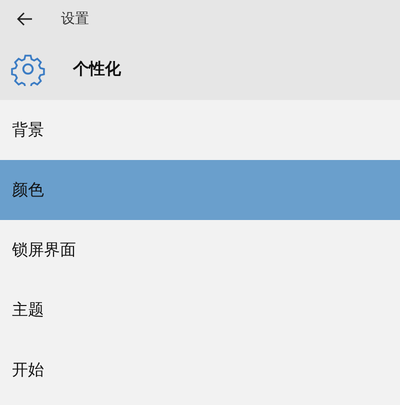 This screenshot has height=405, width=400. Describe the element at coordinates (200, 190) in the screenshot. I see `menu-item: 颜色` at that location.